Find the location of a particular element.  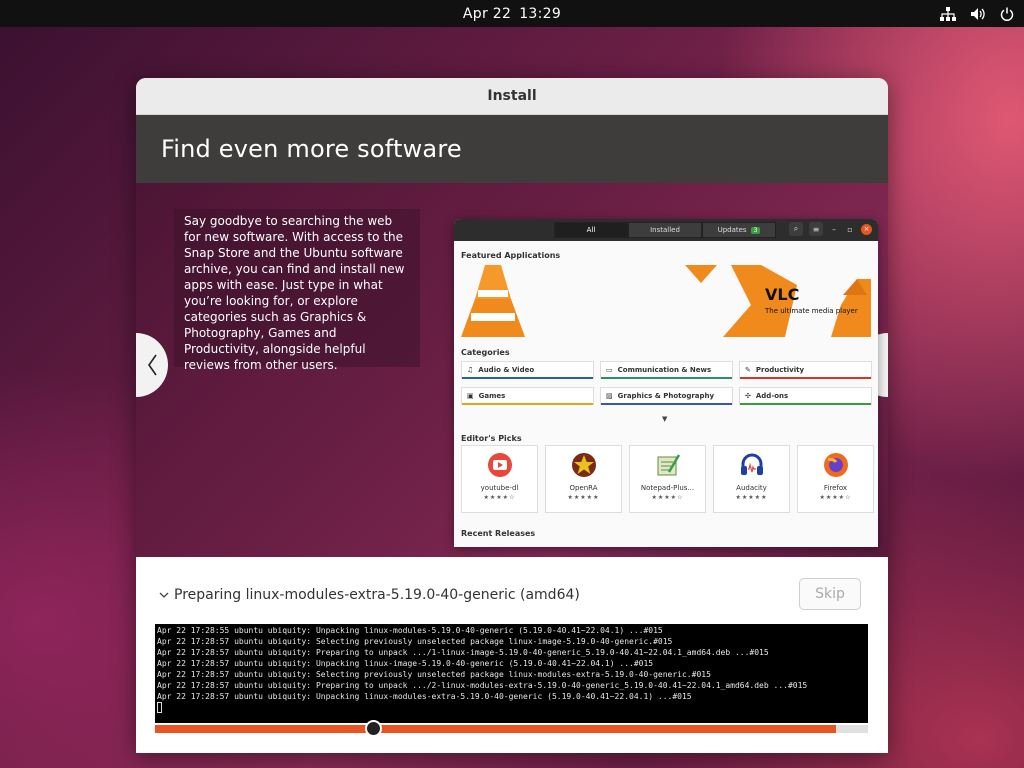

pick-name: youtube-dl is located at coordinates (499, 488).